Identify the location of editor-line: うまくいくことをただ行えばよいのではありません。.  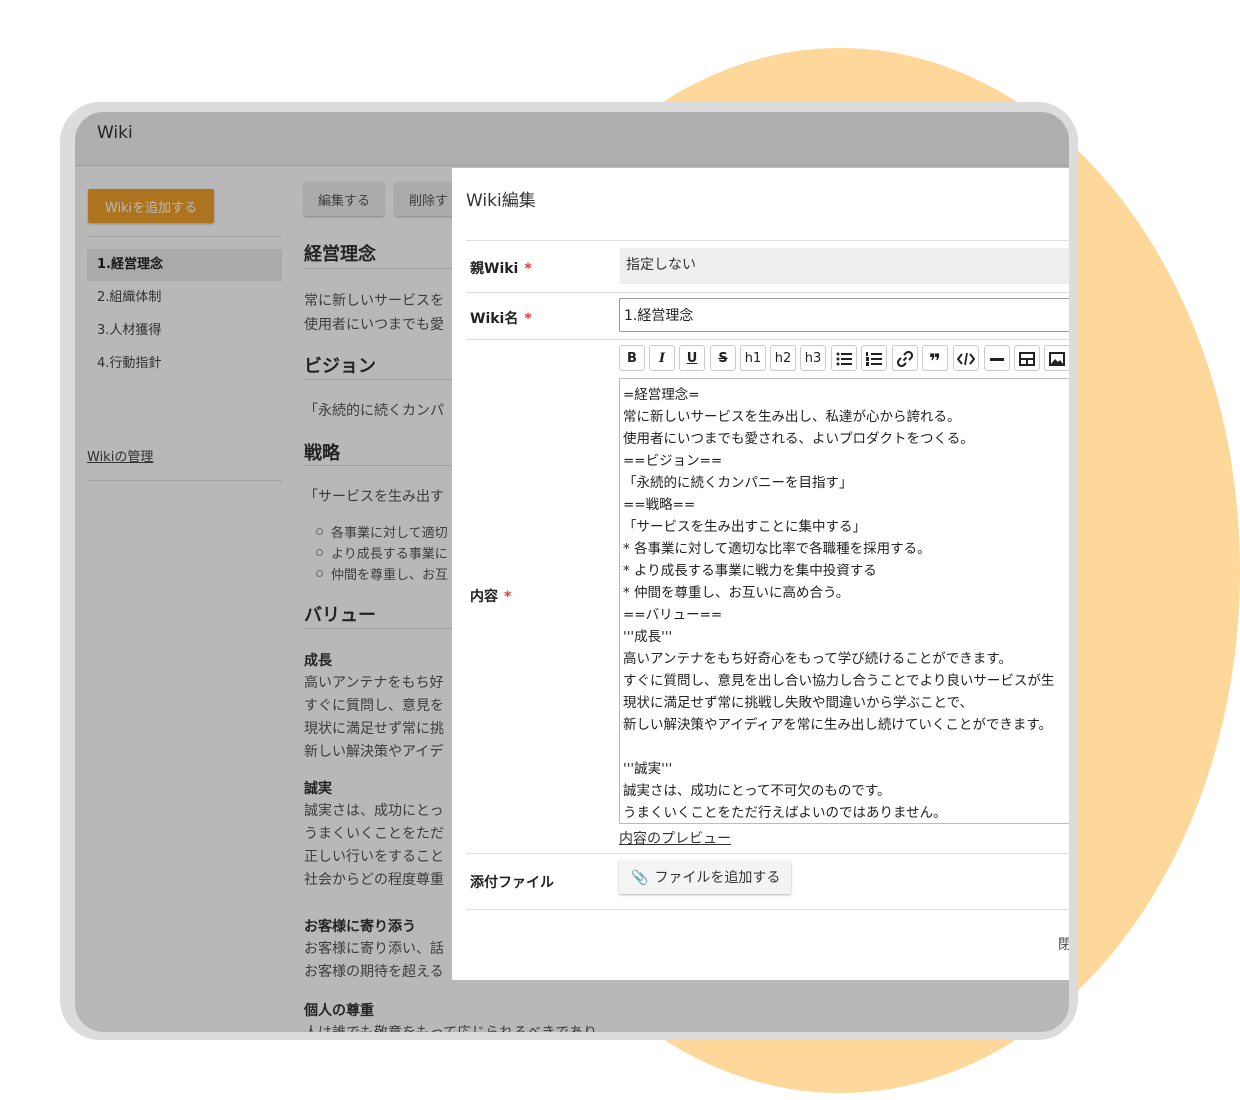
(785, 813).